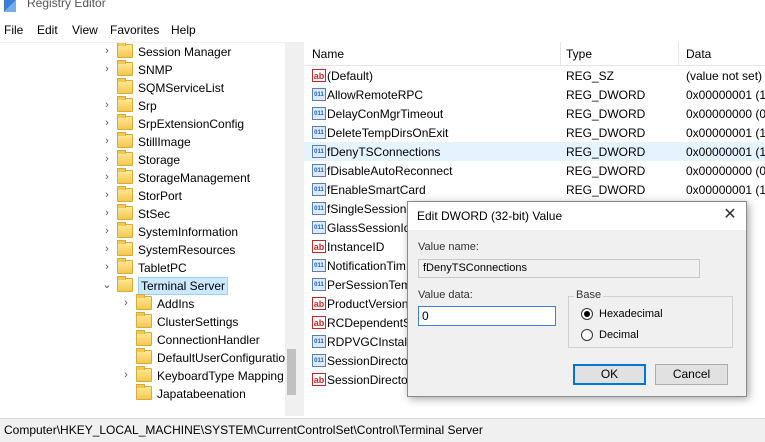 The image size is (765, 442). What do you see at coordinates (126, 339) in the screenshot?
I see `chevron-right-icon` at bounding box center [126, 339].